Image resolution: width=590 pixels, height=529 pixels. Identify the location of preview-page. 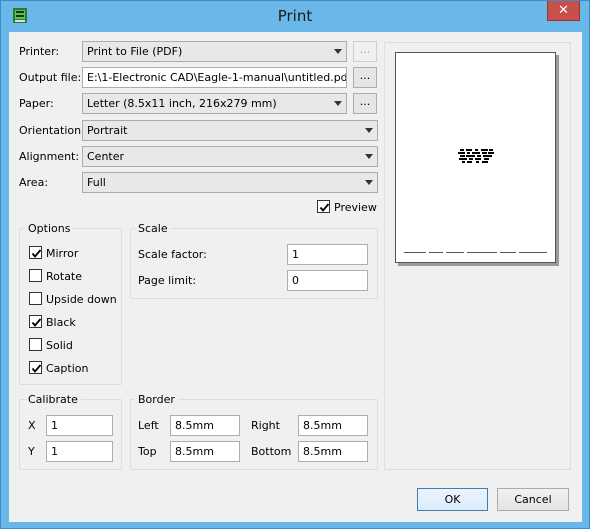
(475, 157).